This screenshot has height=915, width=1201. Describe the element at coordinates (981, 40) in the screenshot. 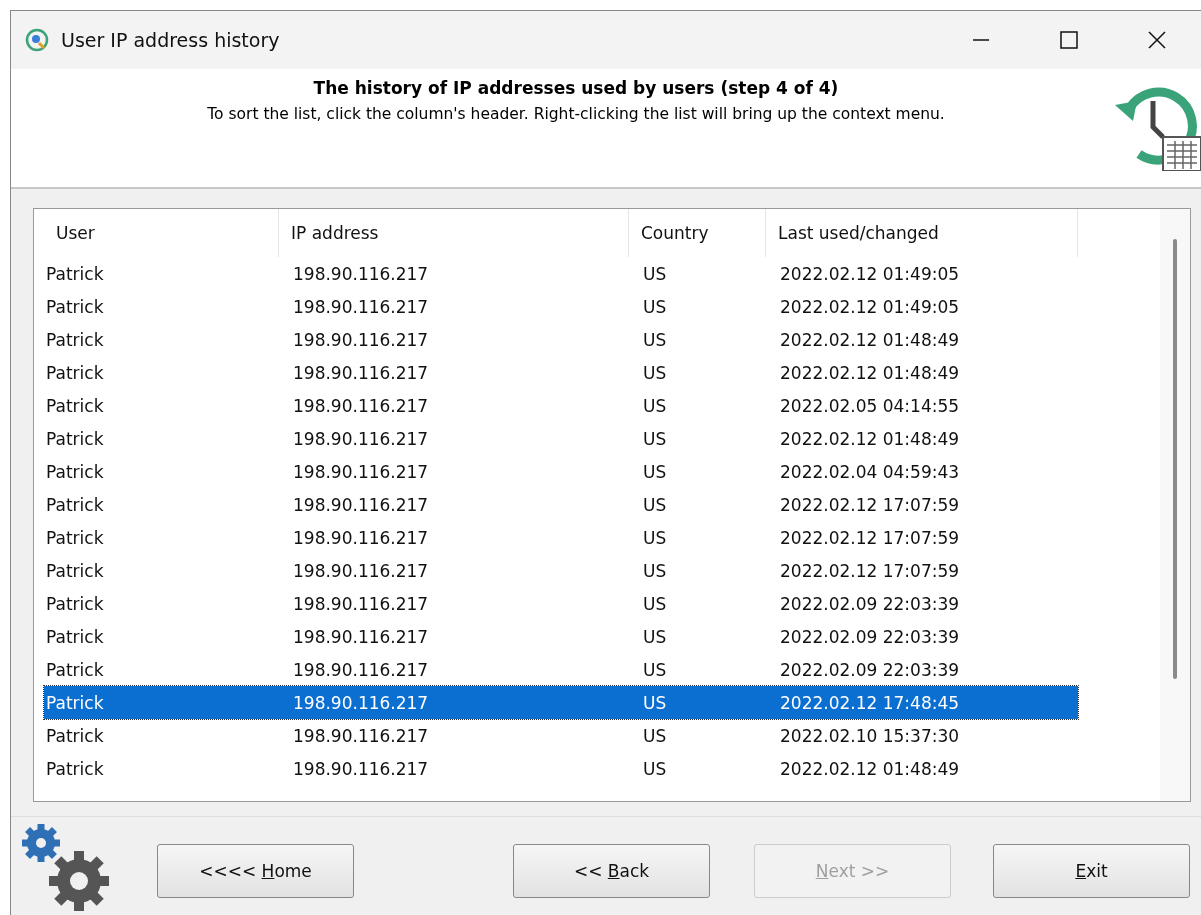

I see `minimize-icon` at that location.